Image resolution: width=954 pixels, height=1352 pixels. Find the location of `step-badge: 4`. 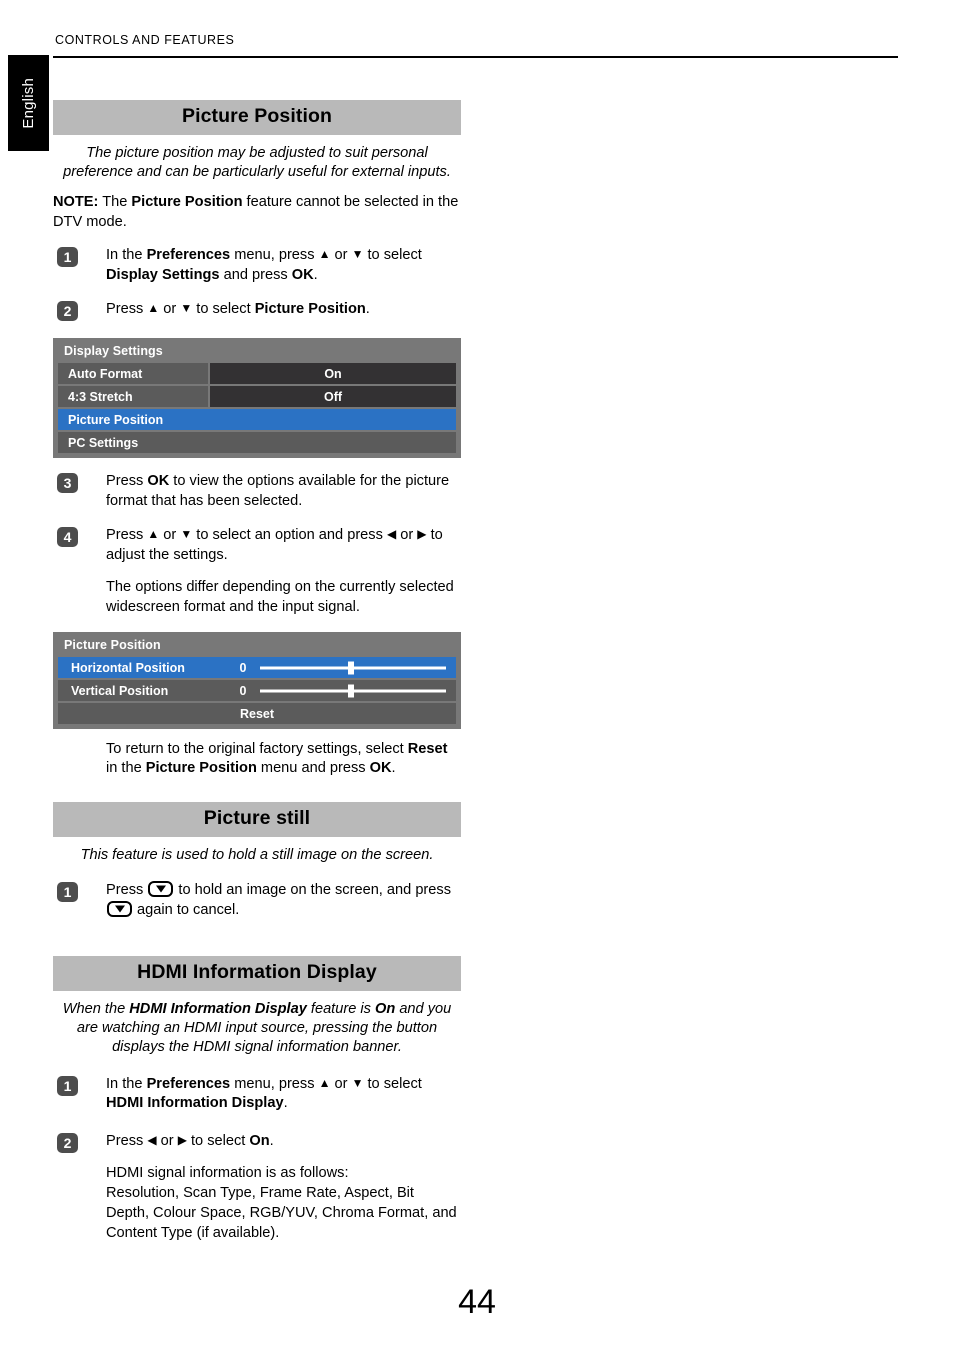

step-badge: 4 is located at coordinates (67, 537).